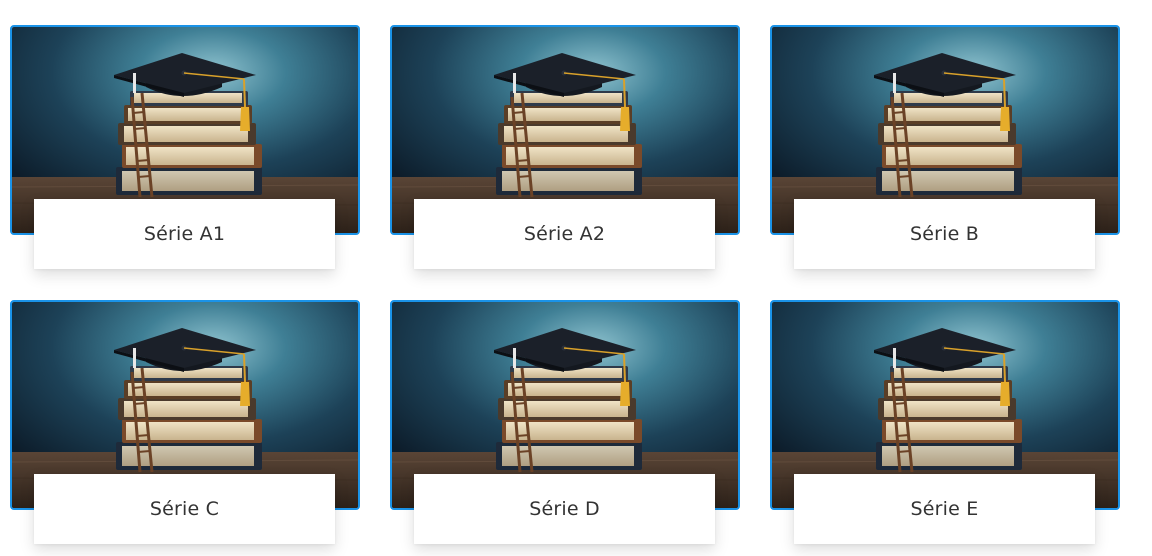 The image size is (1152, 556). Describe the element at coordinates (185, 147) in the screenshot. I see `series-card: Série A1` at that location.